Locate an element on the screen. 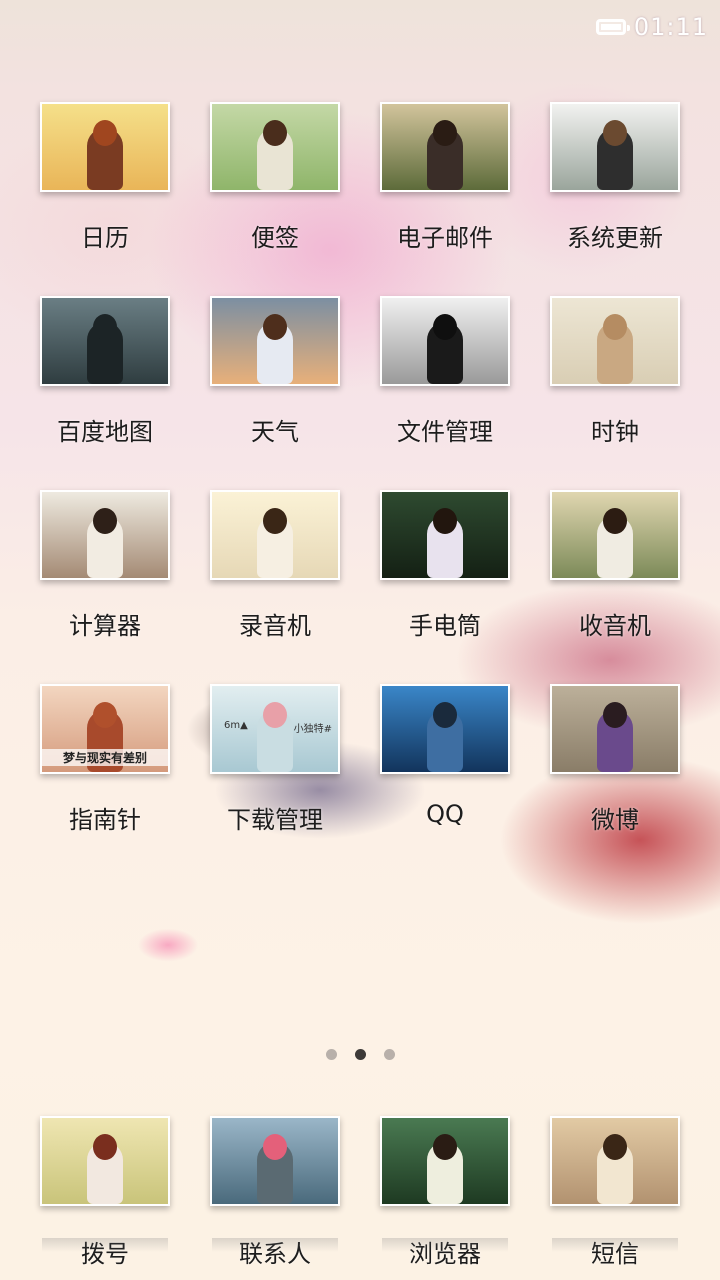  app-icon-baidu-map: 百度地图 is located at coordinates (105, 393).